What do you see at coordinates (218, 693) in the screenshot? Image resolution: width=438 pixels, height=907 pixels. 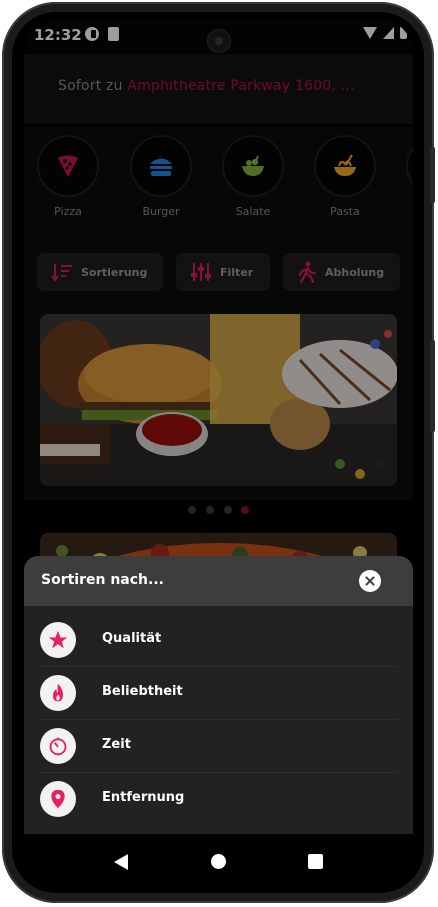 I see `sort-option-popularity: Beliebtheit` at bounding box center [218, 693].